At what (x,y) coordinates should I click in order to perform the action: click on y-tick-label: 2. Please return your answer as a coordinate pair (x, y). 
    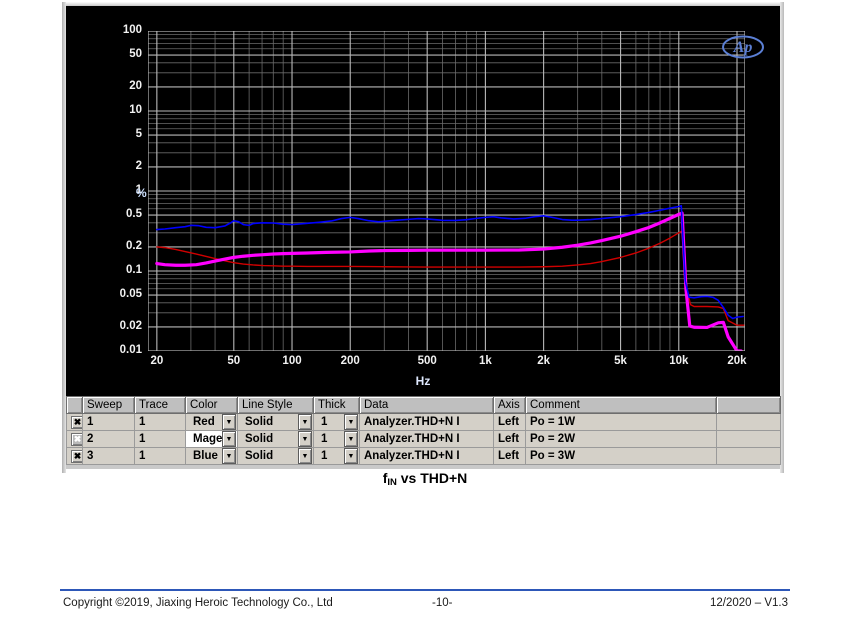
    Looking at the image, I should click on (138, 165).